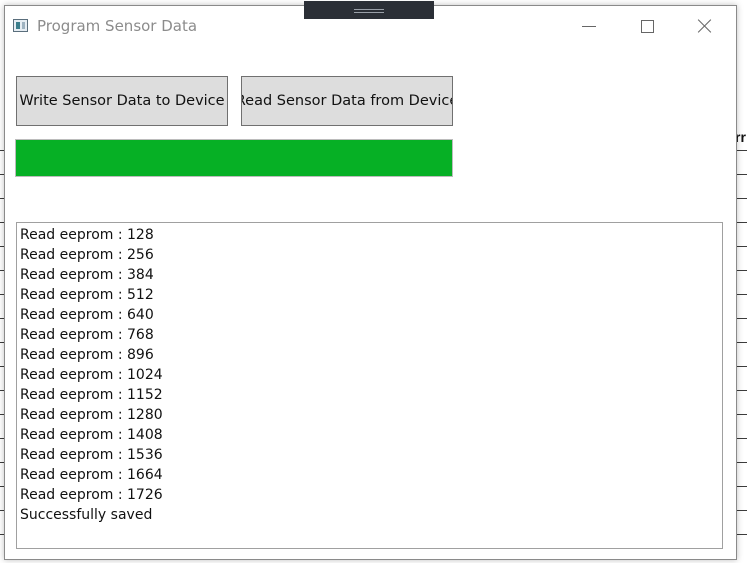 The width and height of the screenshot is (747, 563). Describe the element at coordinates (91, 415) in the screenshot. I see `log-line: Read eeprom : 1280` at that location.